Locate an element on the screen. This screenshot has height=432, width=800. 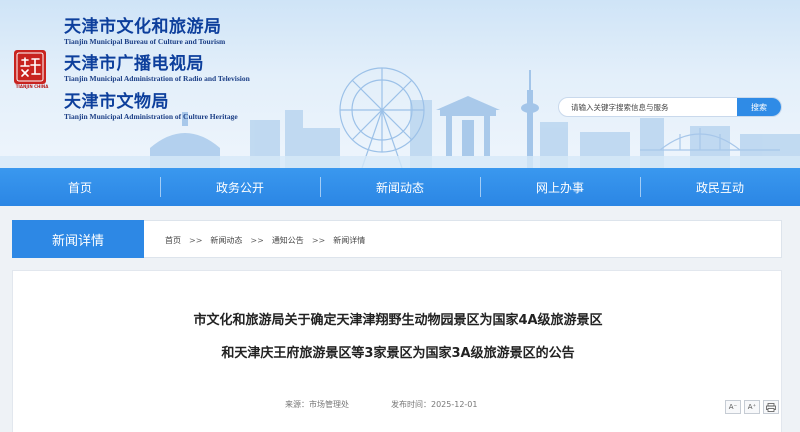
print-icon is located at coordinates (771, 407).